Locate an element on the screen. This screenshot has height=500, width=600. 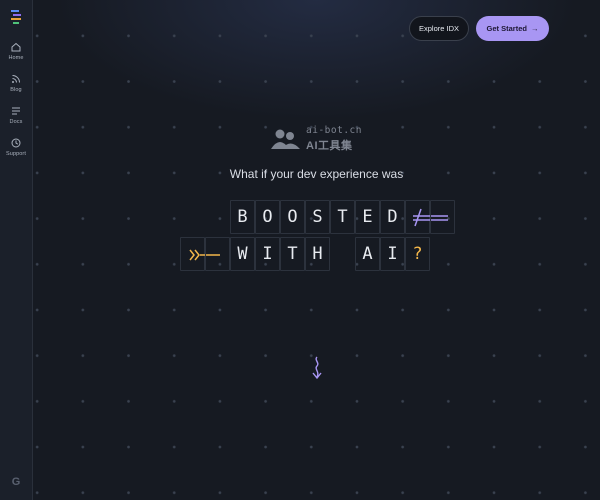
watermark-subtext: AI工具集 is located at coordinates (329, 146).